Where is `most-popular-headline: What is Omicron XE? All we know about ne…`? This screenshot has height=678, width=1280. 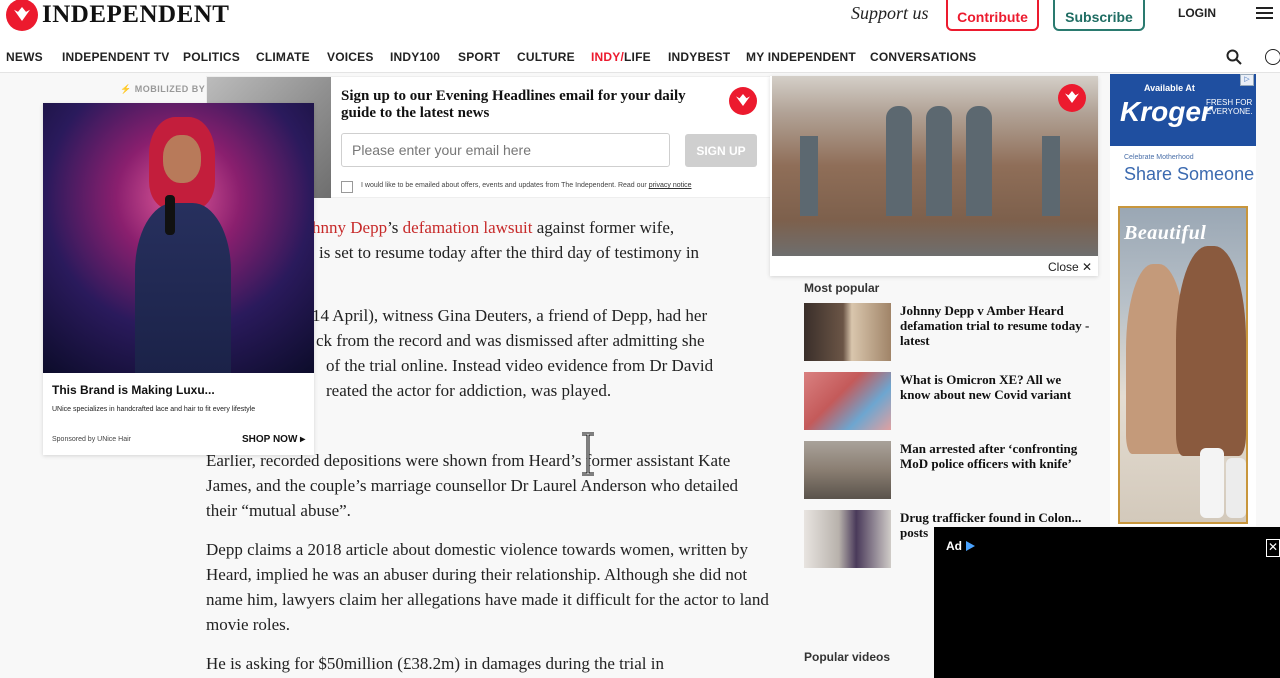 most-popular-headline: What is Omicron XE? All we know about ne… is located at coordinates (986, 387).